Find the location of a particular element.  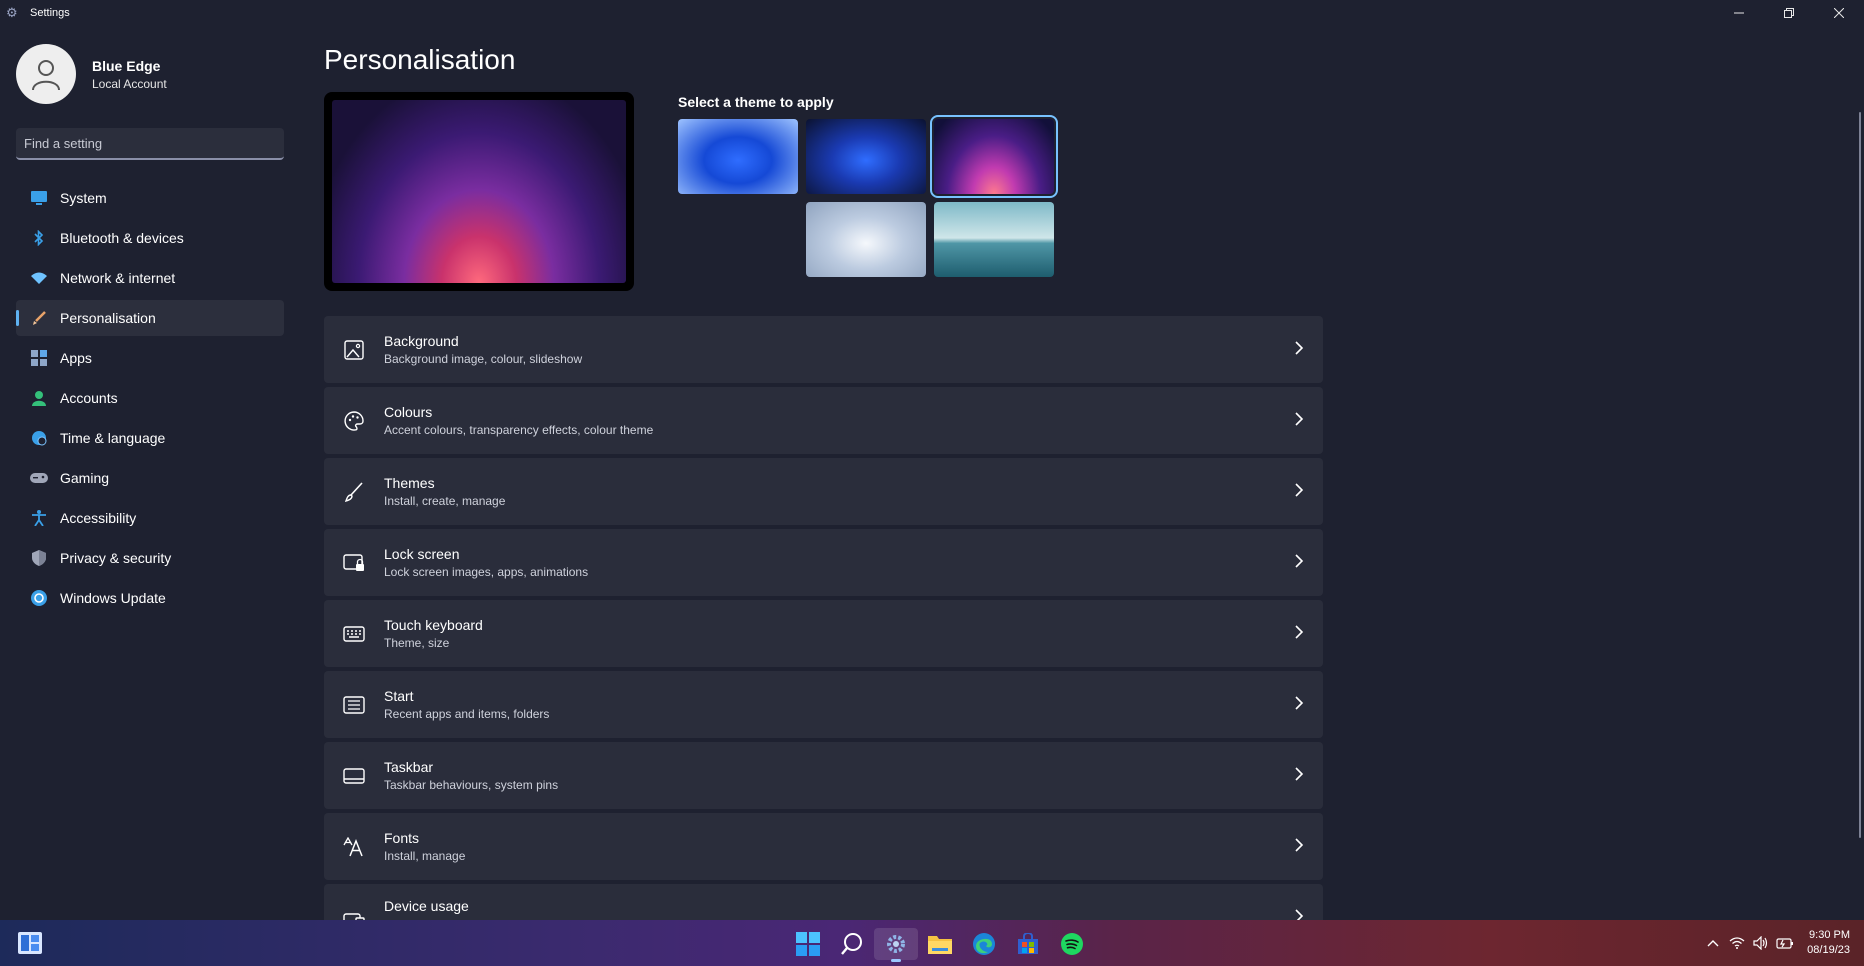

sidebar-item-accessibility: Accessibility is located at coordinates (150, 518).